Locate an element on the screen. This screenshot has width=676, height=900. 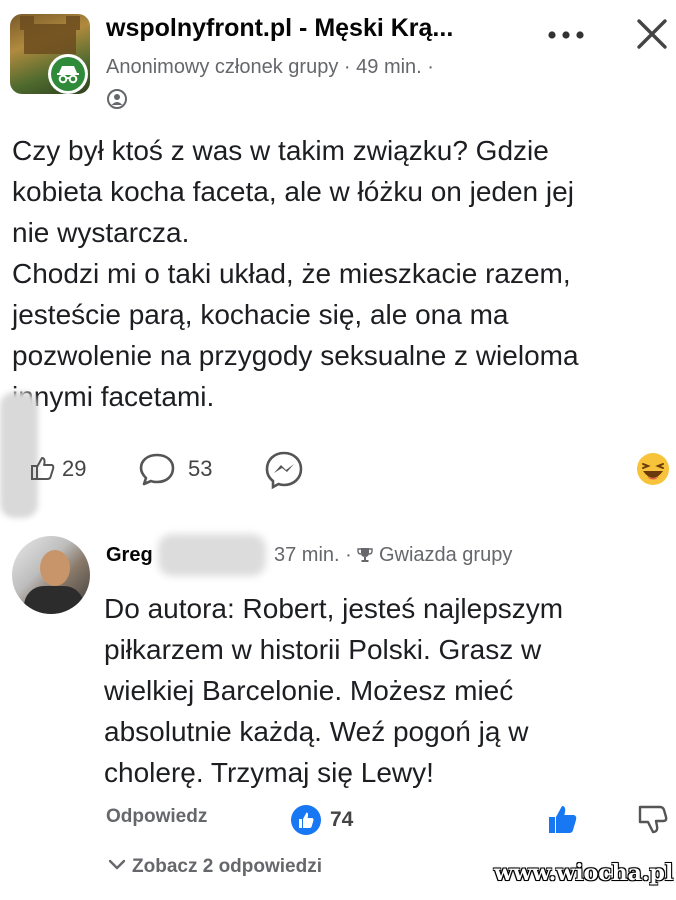
trophy-icon is located at coordinates (365, 555).